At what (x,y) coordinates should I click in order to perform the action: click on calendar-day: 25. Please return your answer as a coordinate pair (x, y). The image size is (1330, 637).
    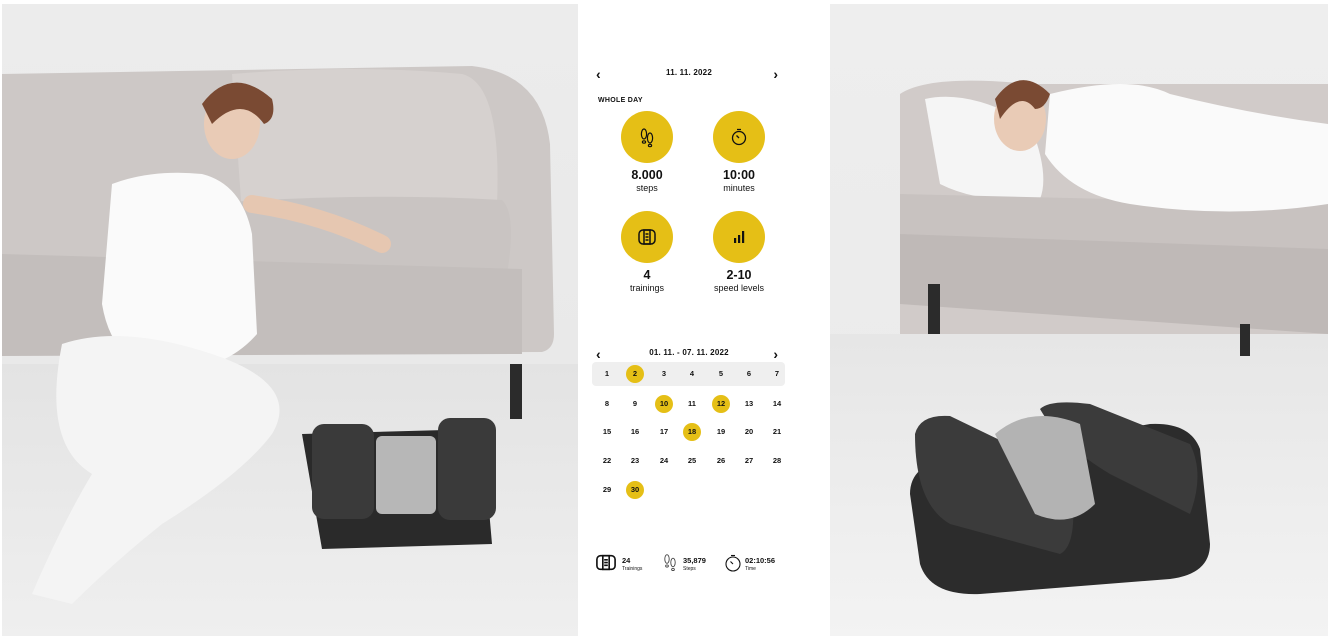
    Looking at the image, I should click on (692, 461).